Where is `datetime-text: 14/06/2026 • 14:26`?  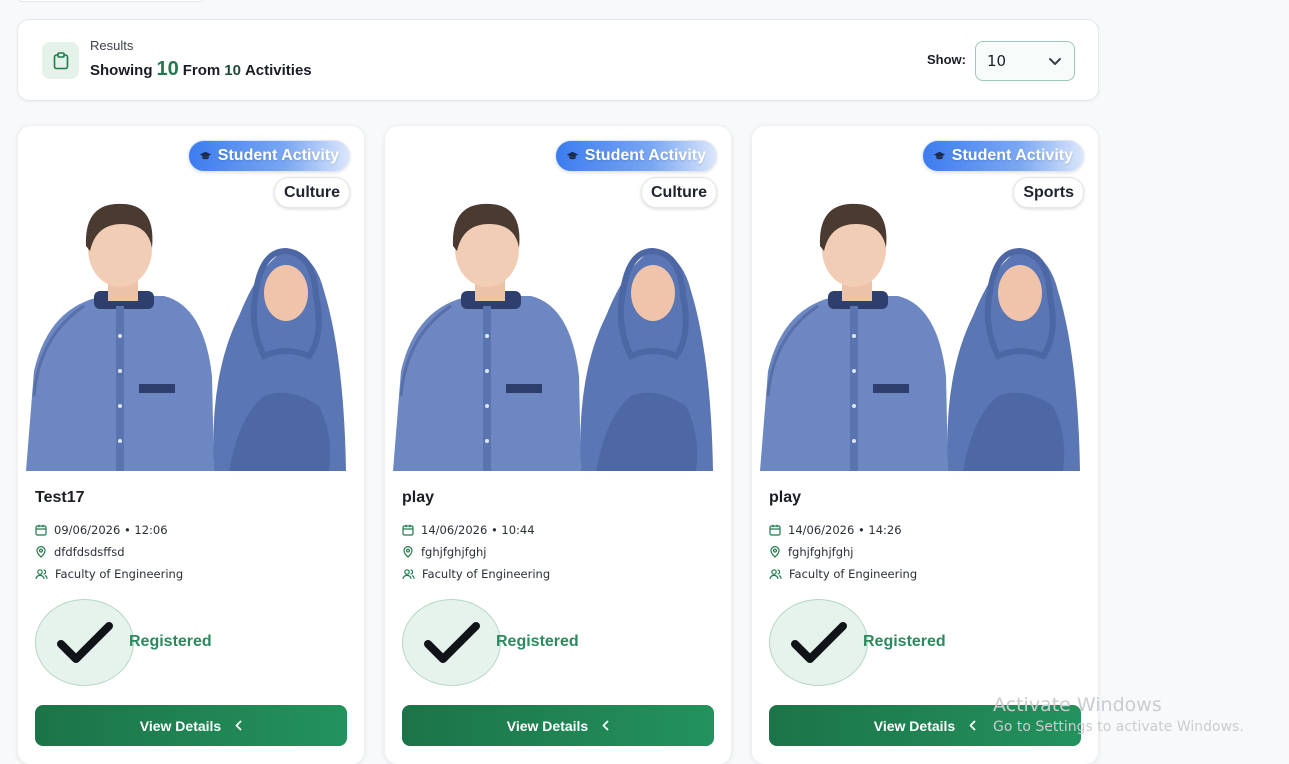 datetime-text: 14/06/2026 • 14:26 is located at coordinates (845, 530).